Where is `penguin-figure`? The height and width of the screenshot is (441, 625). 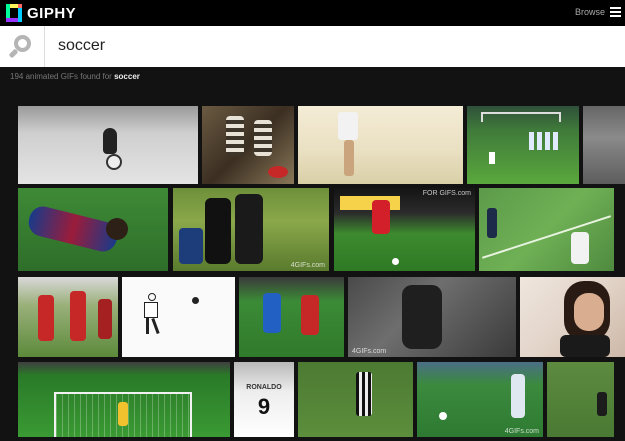 penguin-figure is located at coordinates (110, 141).